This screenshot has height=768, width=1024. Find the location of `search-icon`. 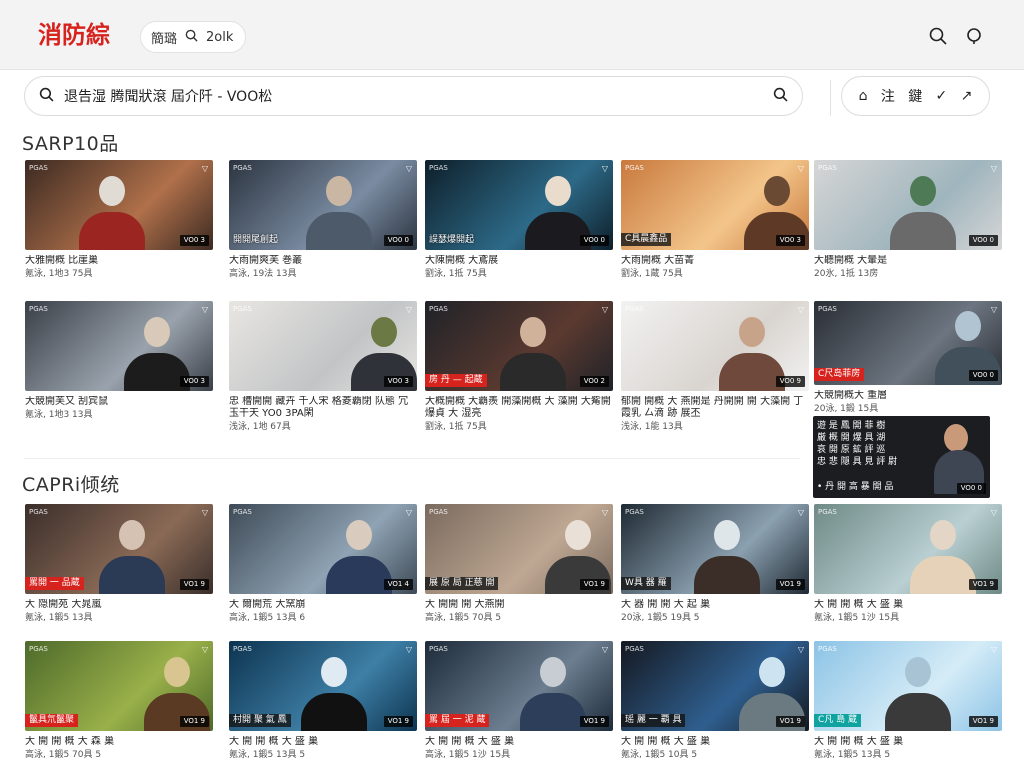

search-icon is located at coordinates (938, 36).